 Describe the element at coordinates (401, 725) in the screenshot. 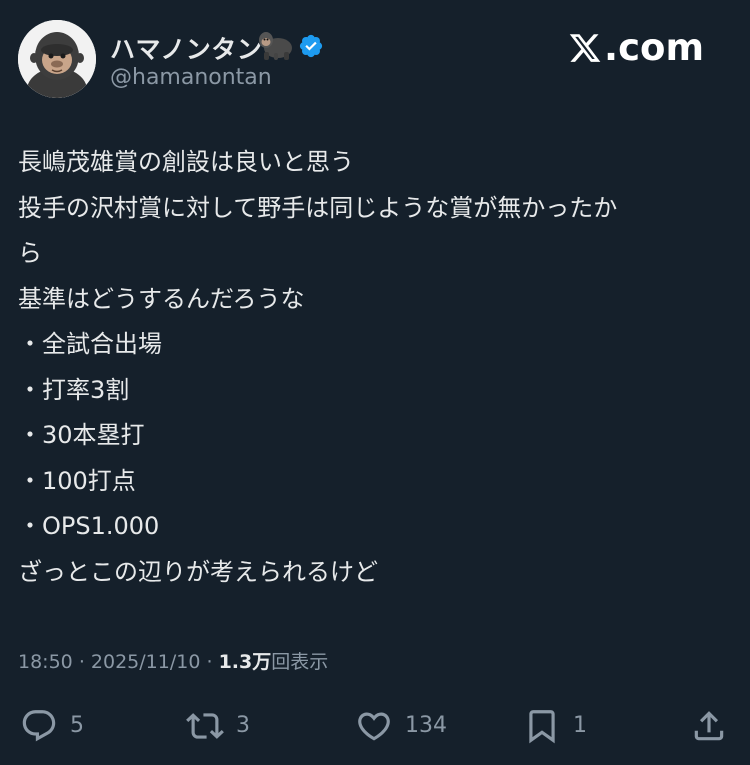

I see `like-button: 134` at that location.